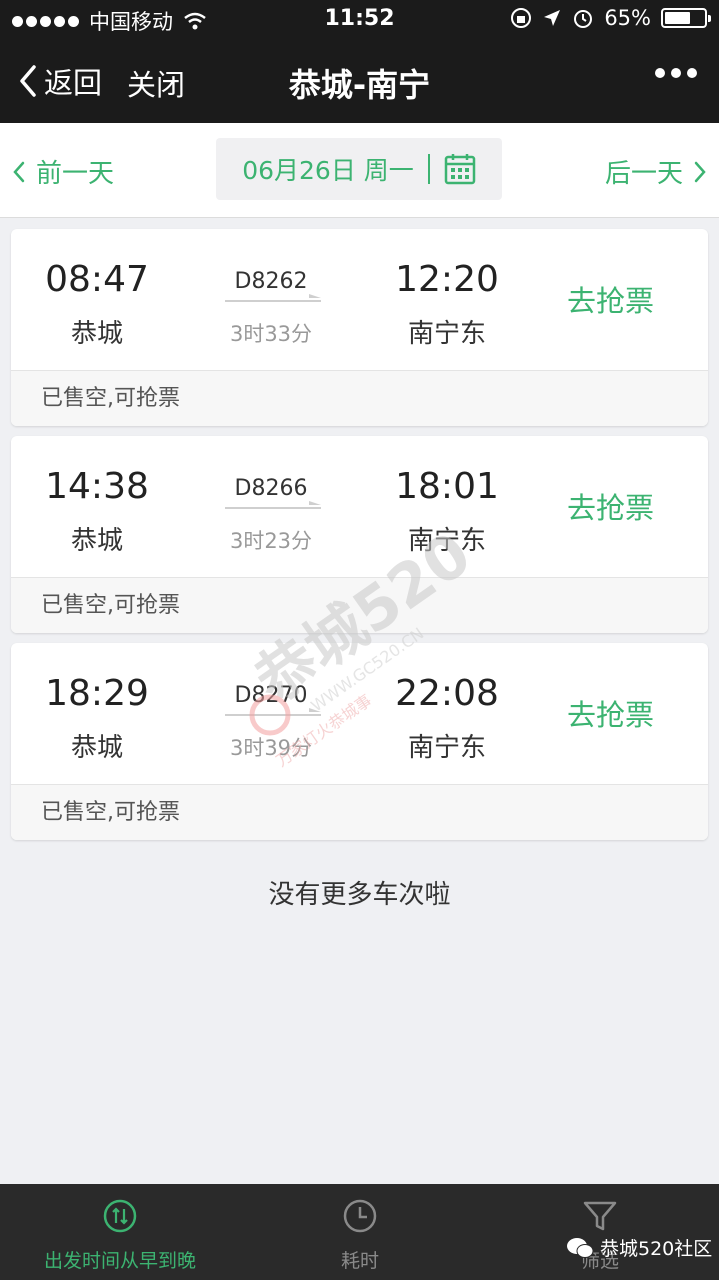 This screenshot has height=1280, width=719. What do you see at coordinates (119, 1261) in the screenshot?
I see `tab-label: 出发时间从早到晚` at bounding box center [119, 1261].